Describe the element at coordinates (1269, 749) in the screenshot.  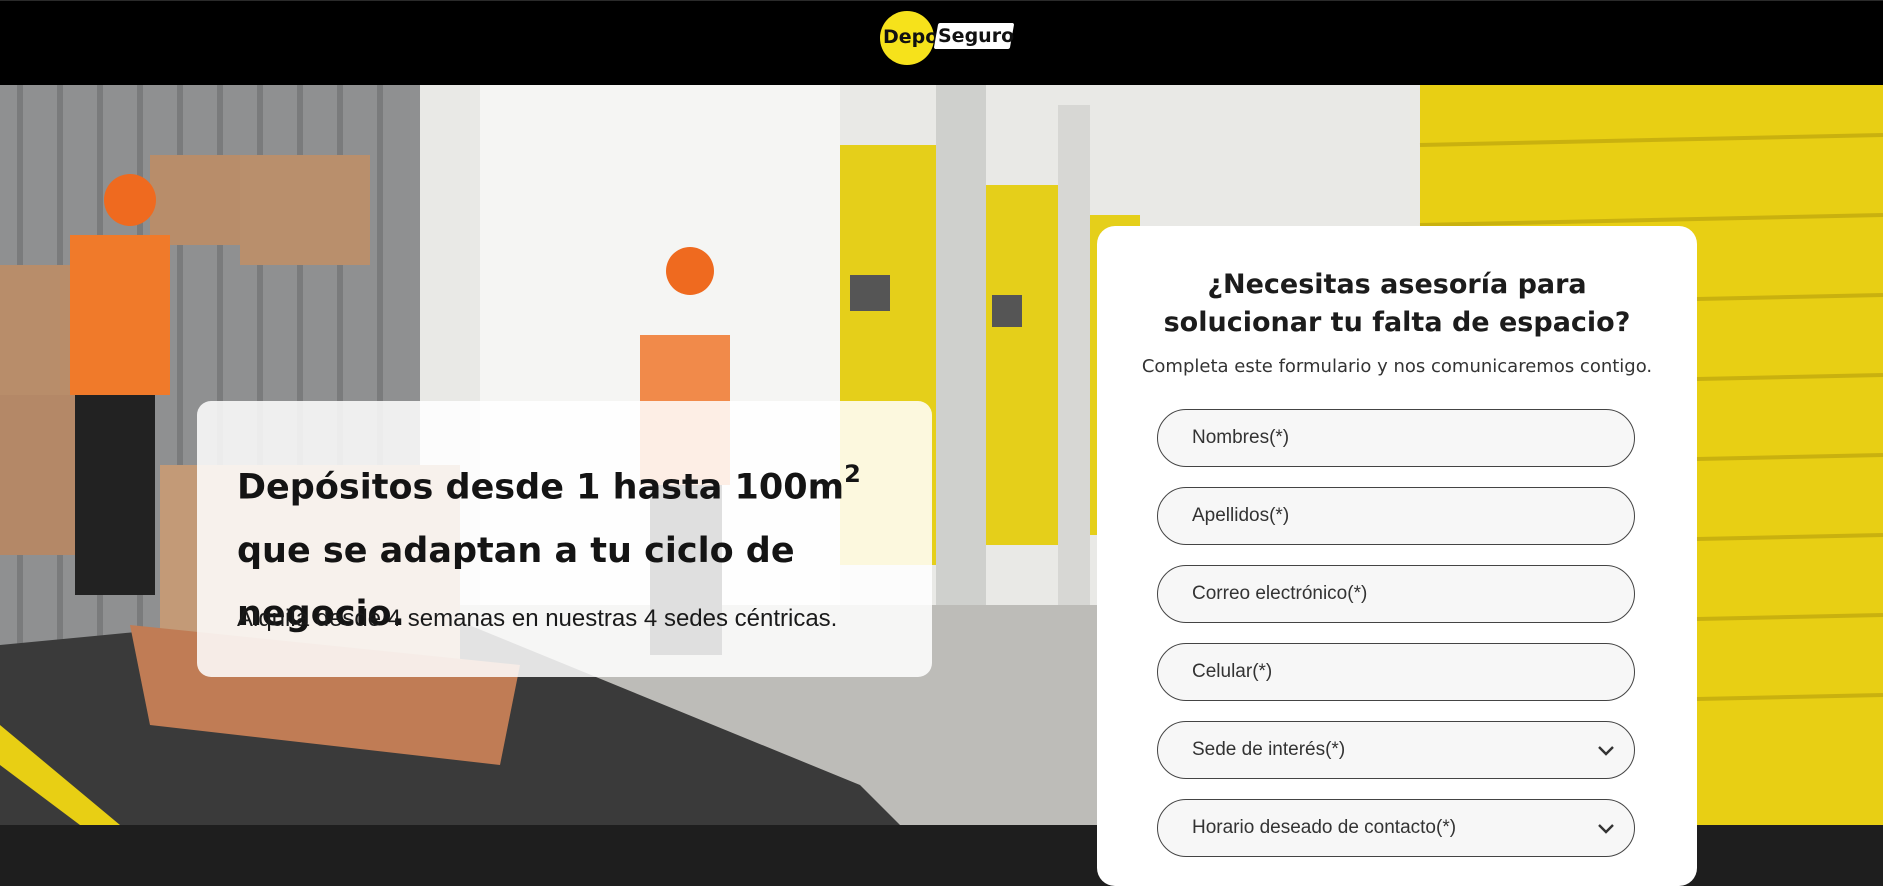
I see `sede-placeholder: Sede de interés(*)` at that location.